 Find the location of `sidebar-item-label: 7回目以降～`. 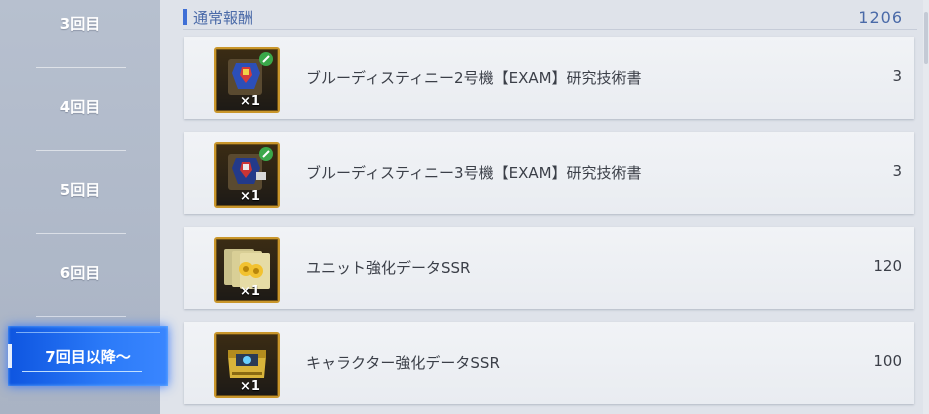

sidebar-item-label: 7回目以降～ is located at coordinates (88, 356).